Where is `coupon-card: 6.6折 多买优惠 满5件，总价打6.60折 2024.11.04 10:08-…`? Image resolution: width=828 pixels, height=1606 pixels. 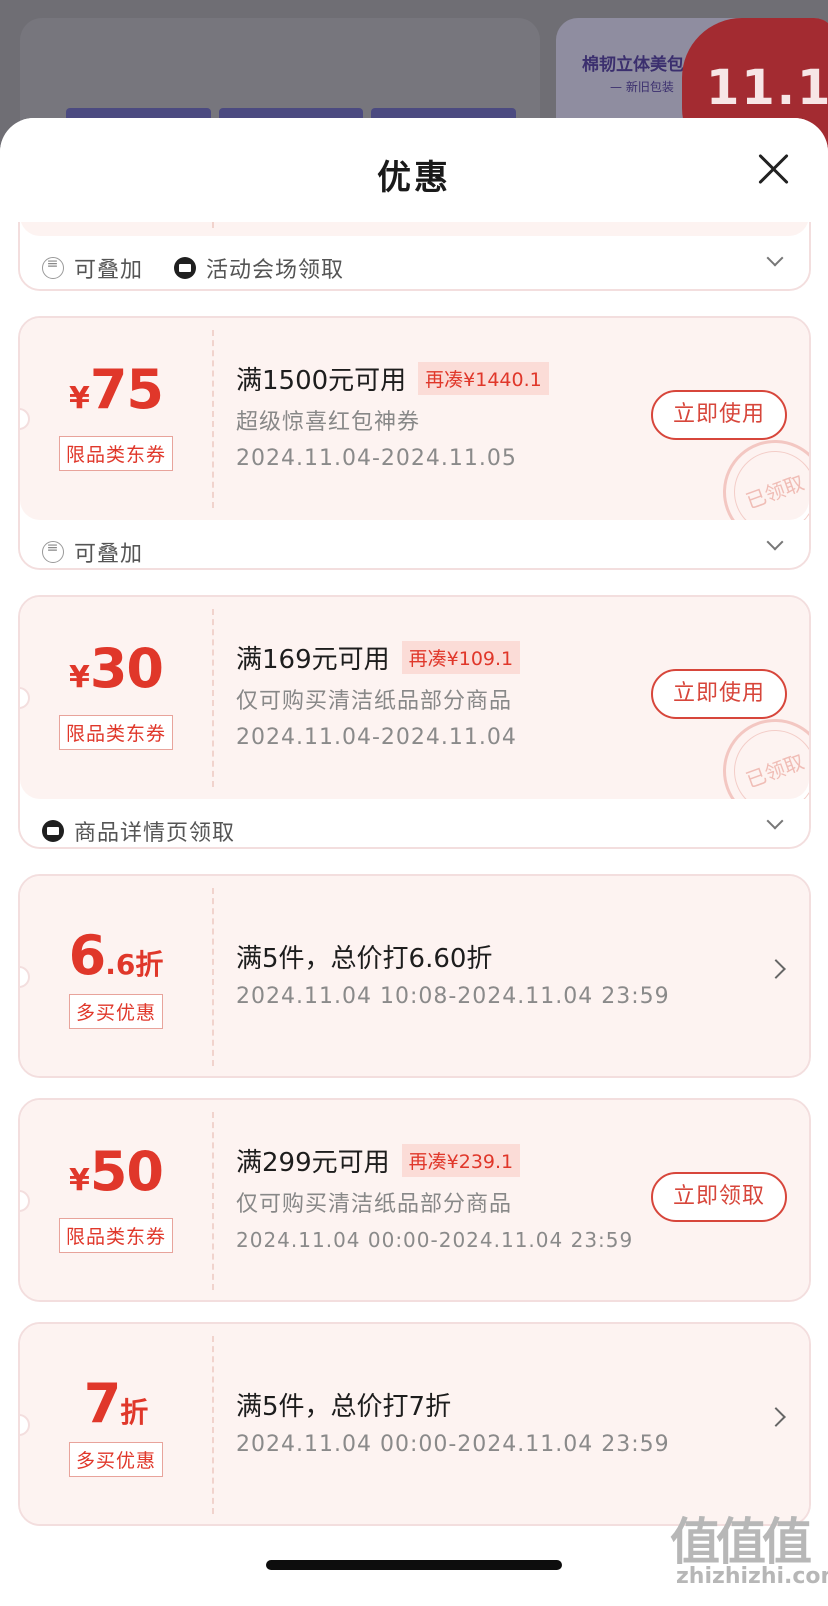
coupon-card: 6.6折 多买优惠 满5件，总价打6.60折 2024.11.04 10:08-… is located at coordinates (414, 976).